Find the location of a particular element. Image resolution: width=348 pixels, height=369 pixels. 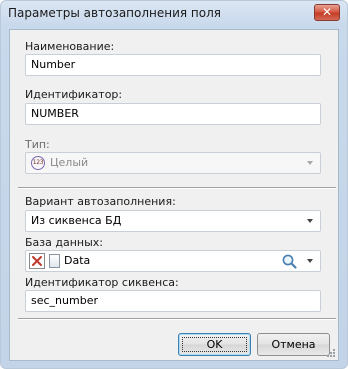

autofill-select: Из сиквенса БД is located at coordinates (173, 221).